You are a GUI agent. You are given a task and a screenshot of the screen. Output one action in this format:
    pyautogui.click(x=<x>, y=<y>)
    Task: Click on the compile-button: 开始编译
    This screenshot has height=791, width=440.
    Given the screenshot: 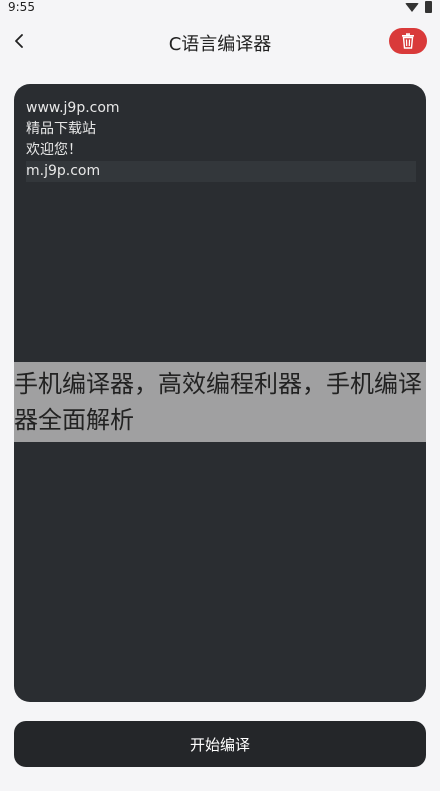 What is the action you would take?
    pyautogui.click(x=220, y=744)
    